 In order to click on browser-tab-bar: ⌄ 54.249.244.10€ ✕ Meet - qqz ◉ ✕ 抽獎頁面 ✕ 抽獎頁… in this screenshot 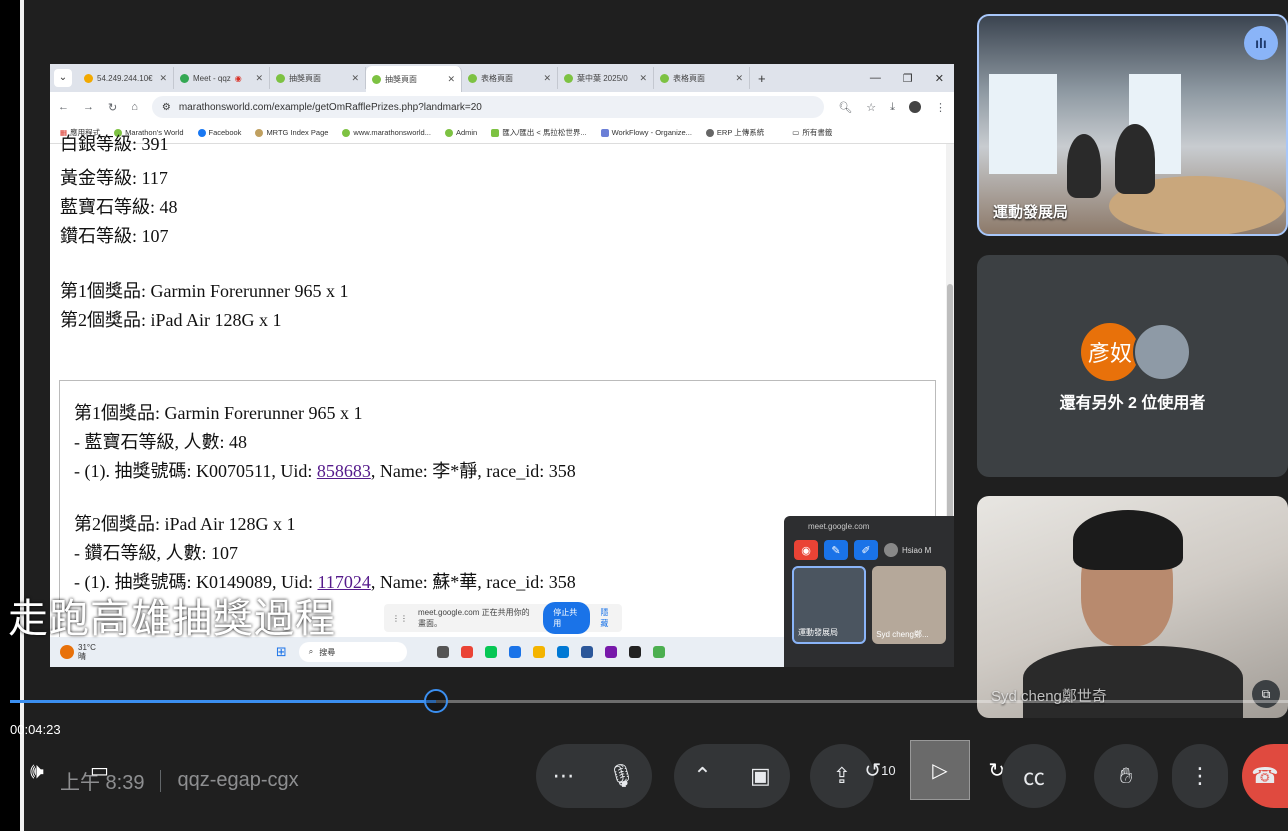, I will do `click(502, 78)`.